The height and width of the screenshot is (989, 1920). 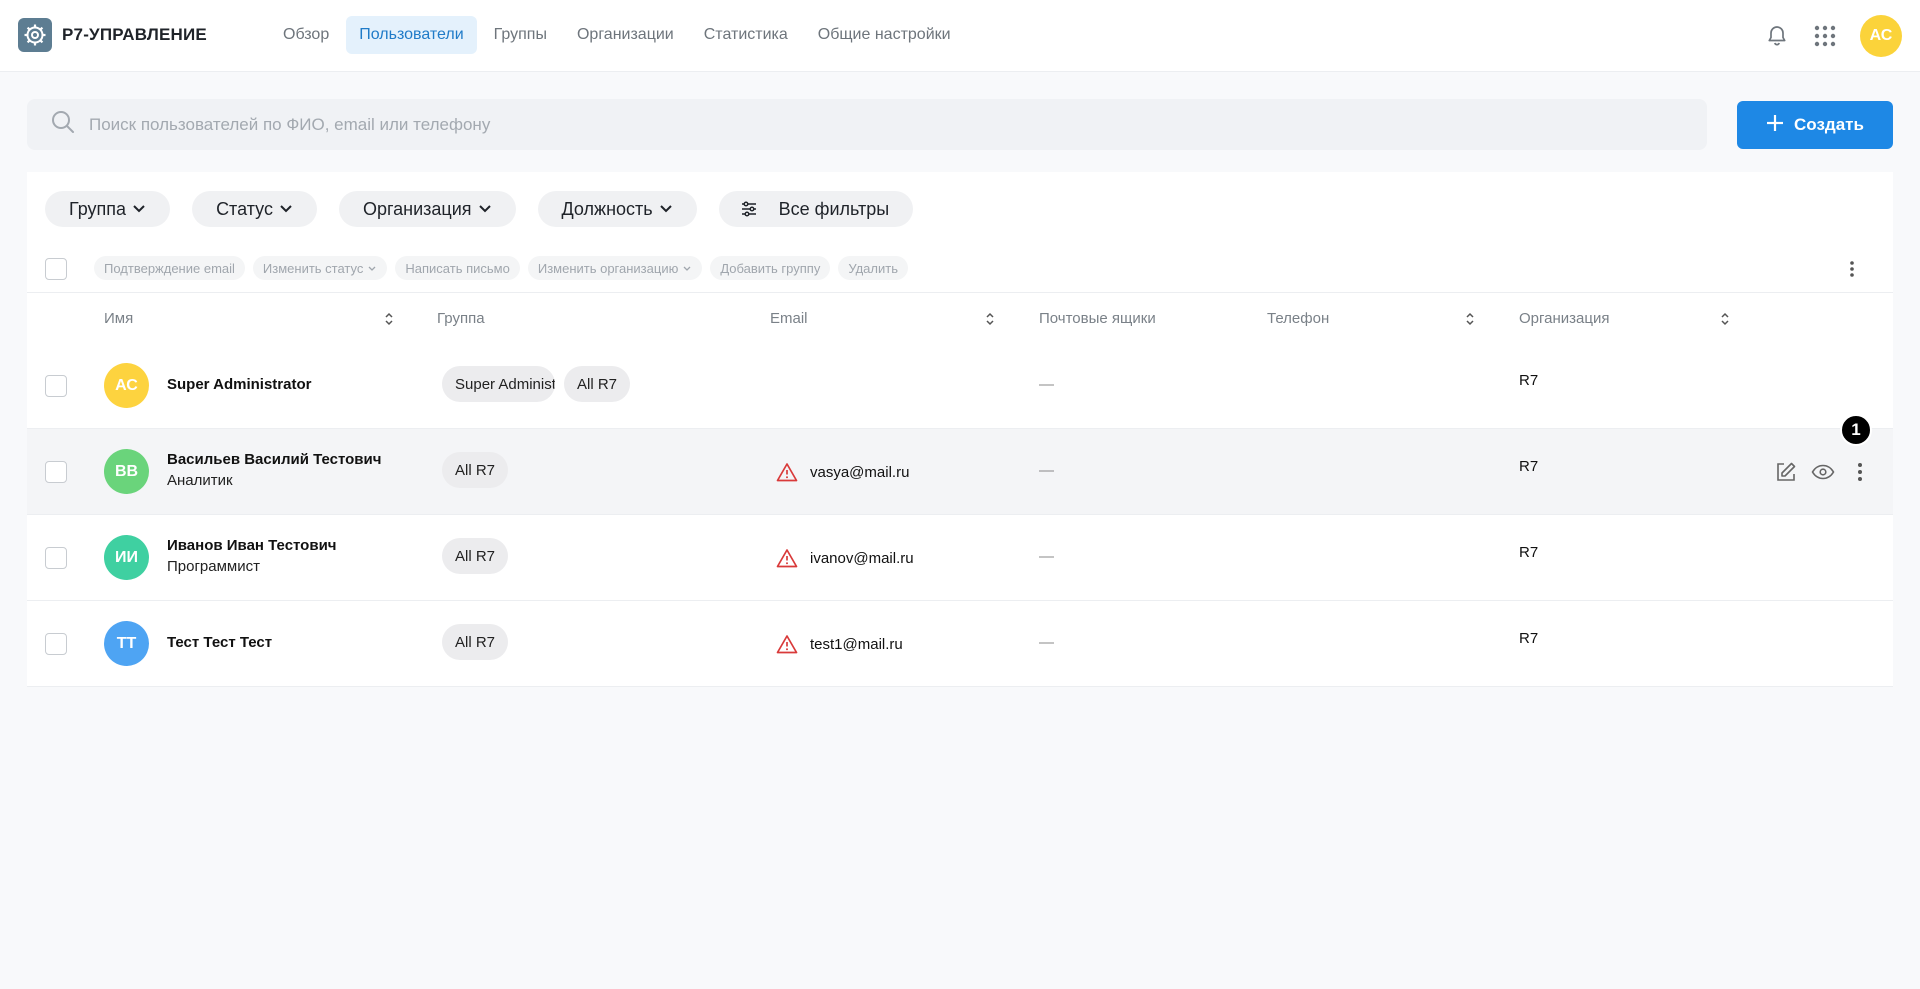 What do you see at coordinates (1777, 36) in the screenshot?
I see `bell-icon` at bounding box center [1777, 36].